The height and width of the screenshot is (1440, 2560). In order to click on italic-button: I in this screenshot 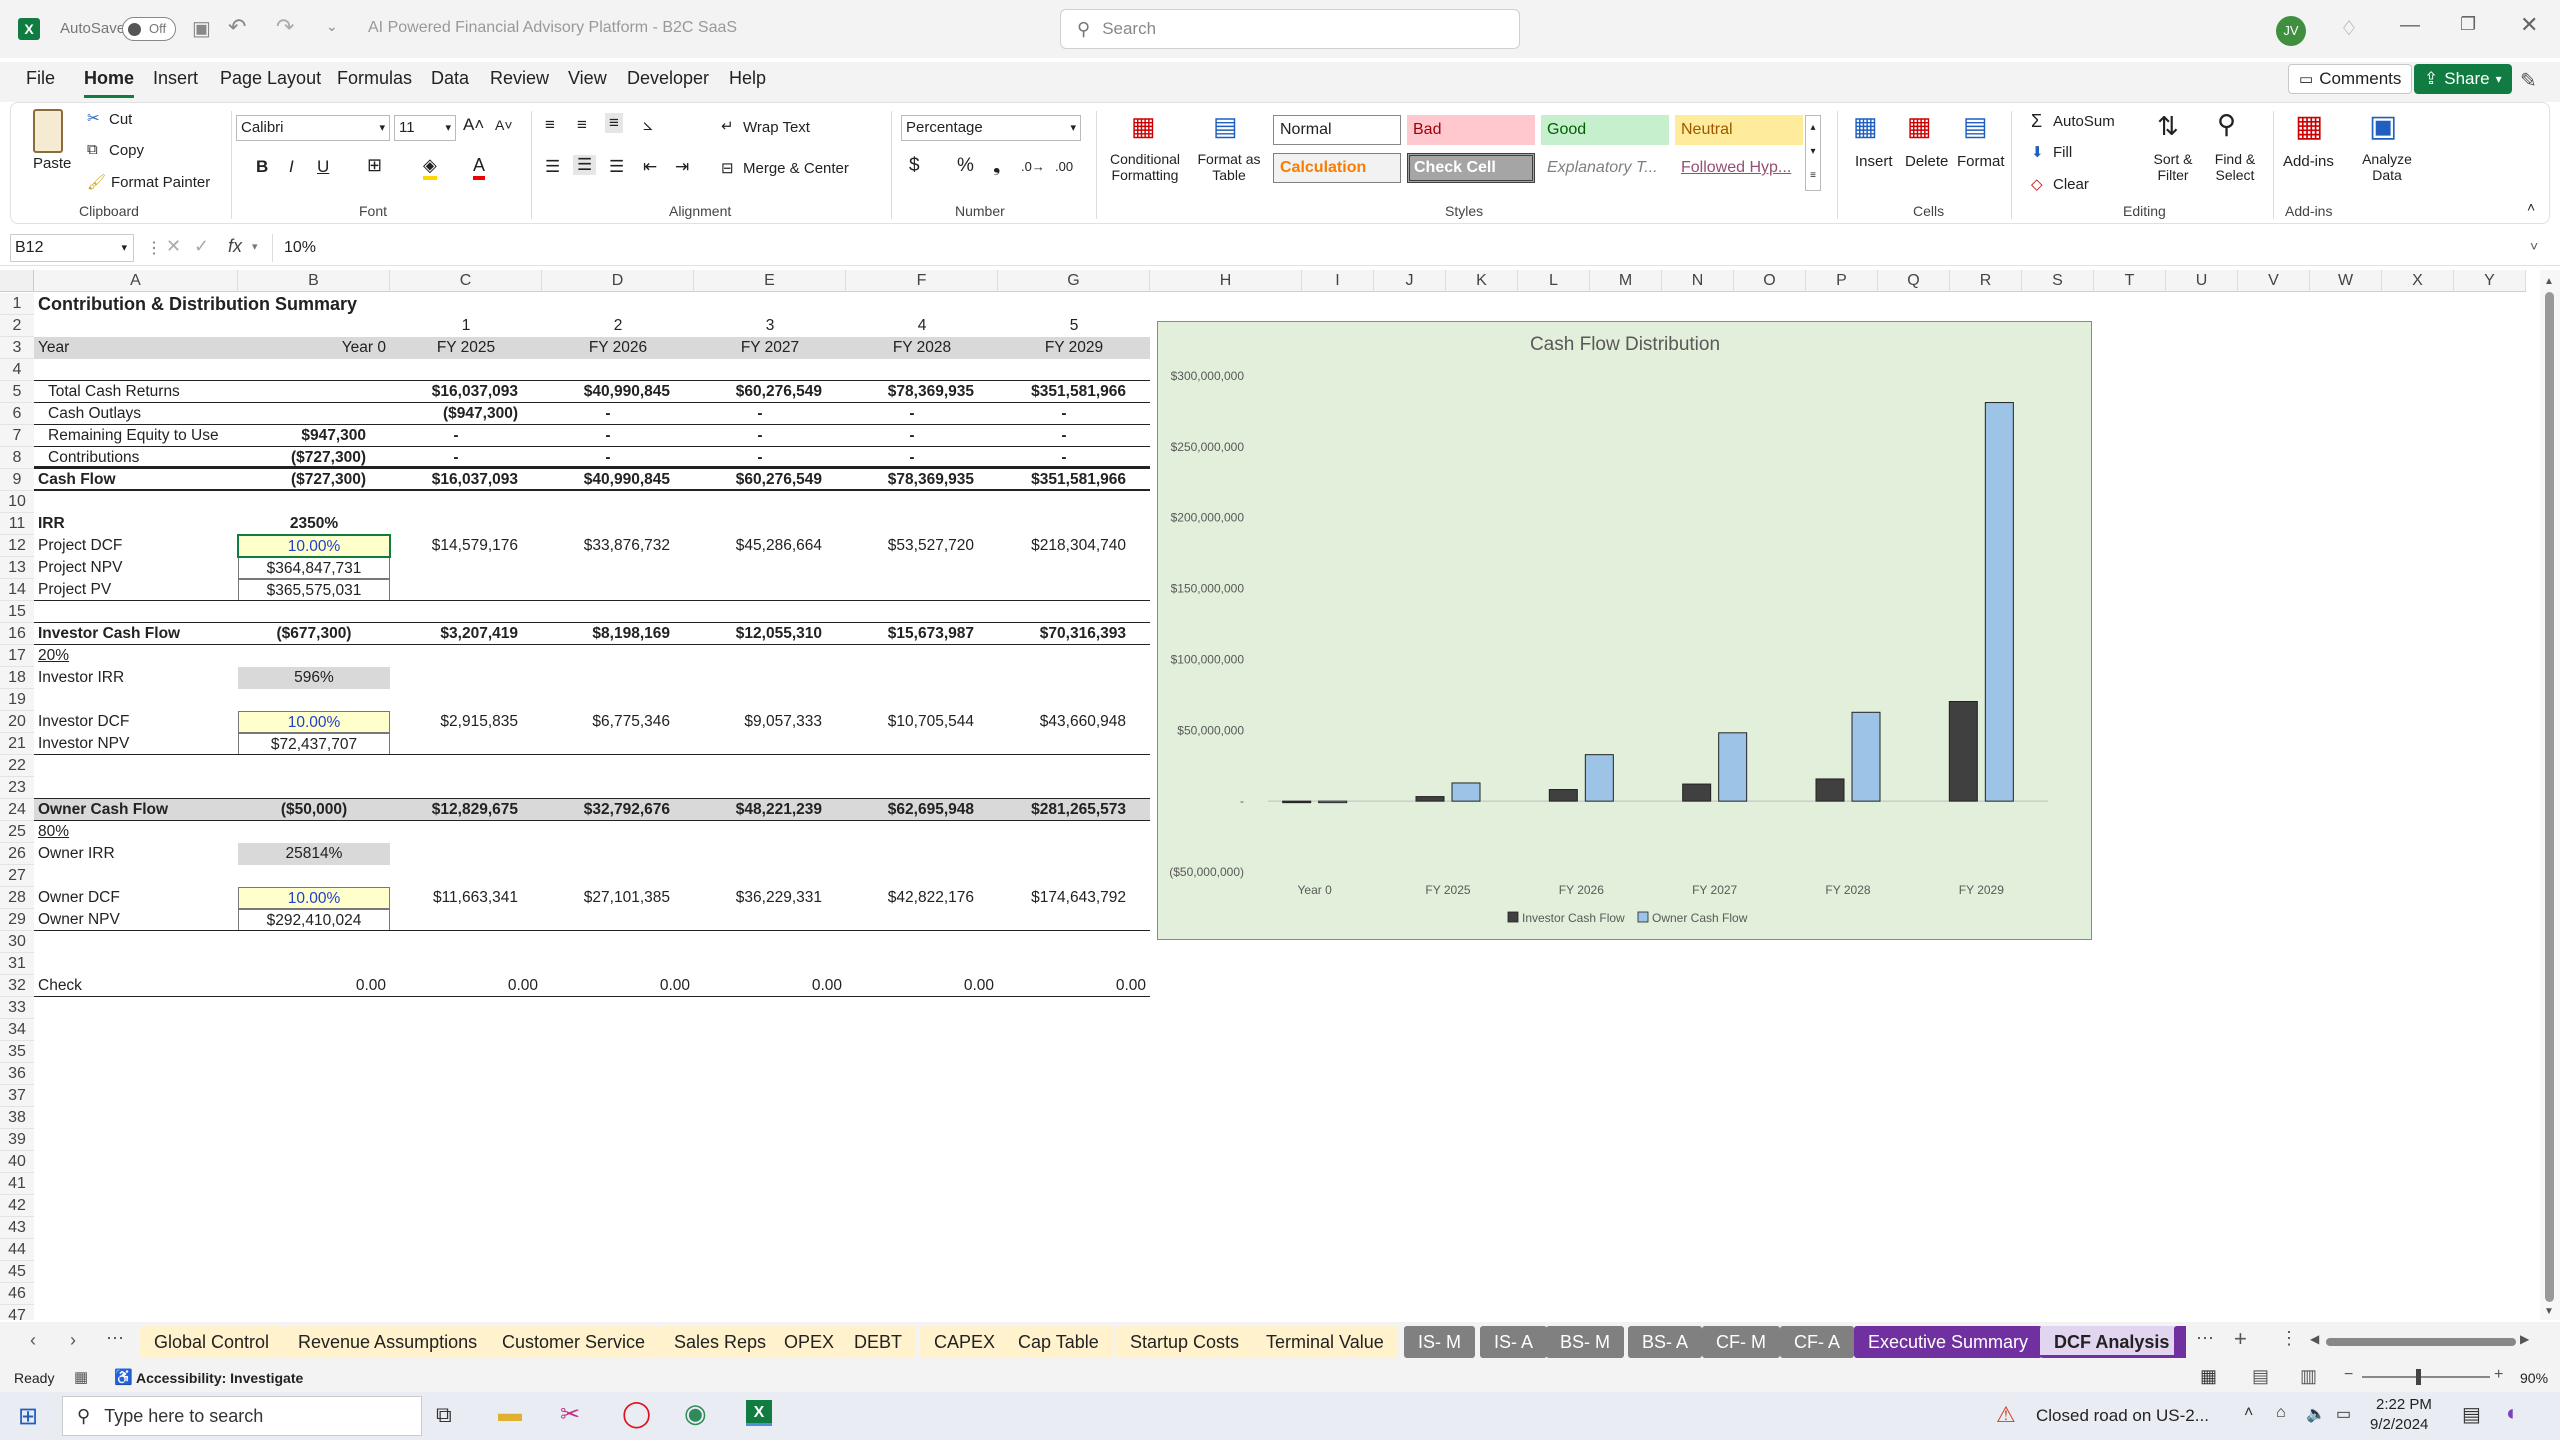, I will do `click(291, 167)`.